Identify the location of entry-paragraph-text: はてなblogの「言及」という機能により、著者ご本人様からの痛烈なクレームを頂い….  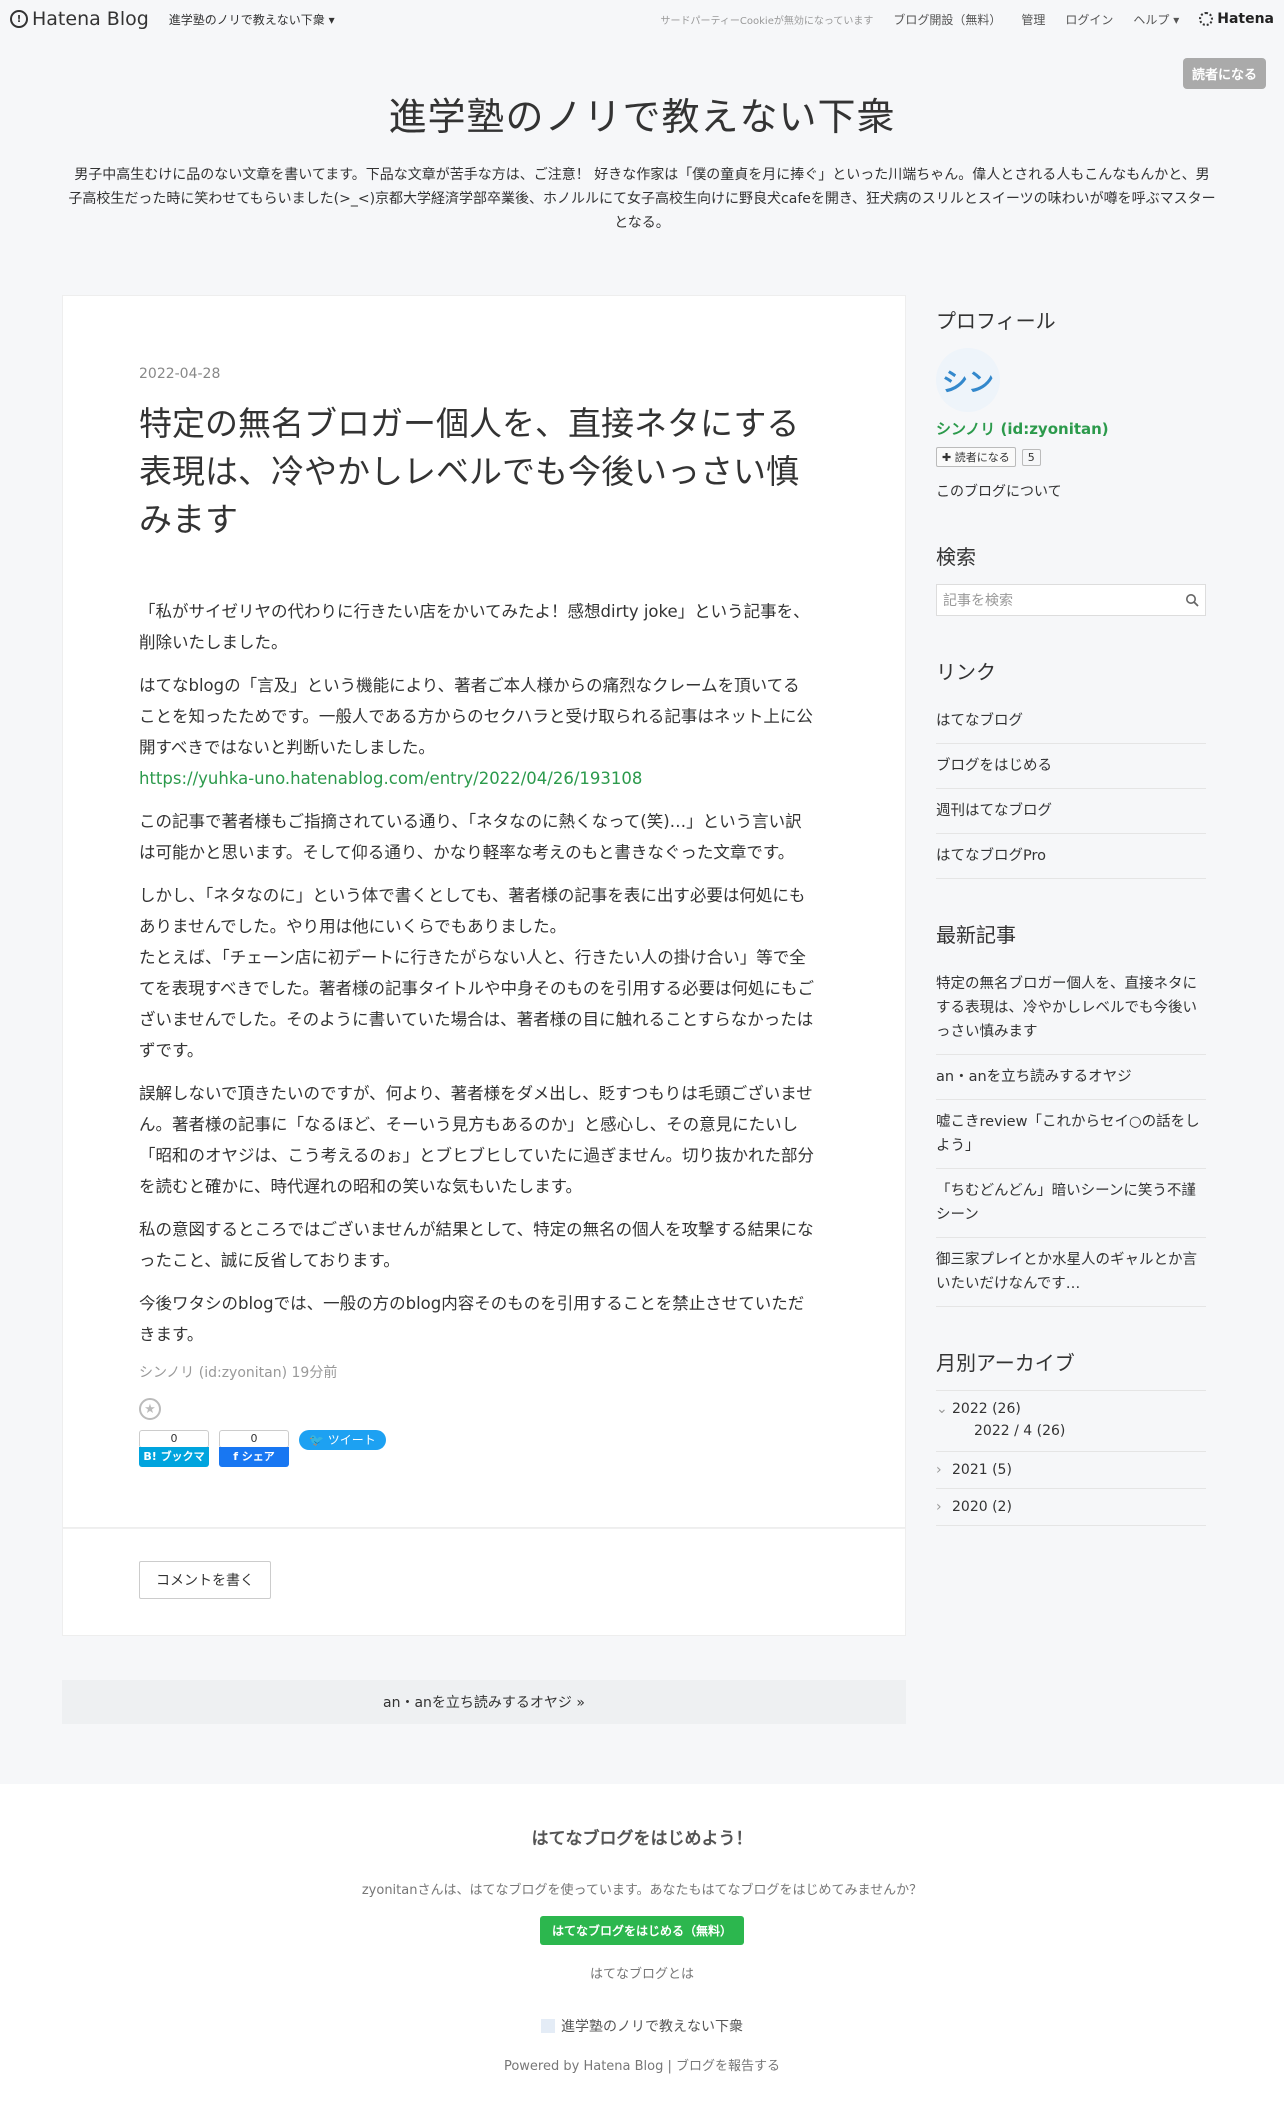
(476, 716).